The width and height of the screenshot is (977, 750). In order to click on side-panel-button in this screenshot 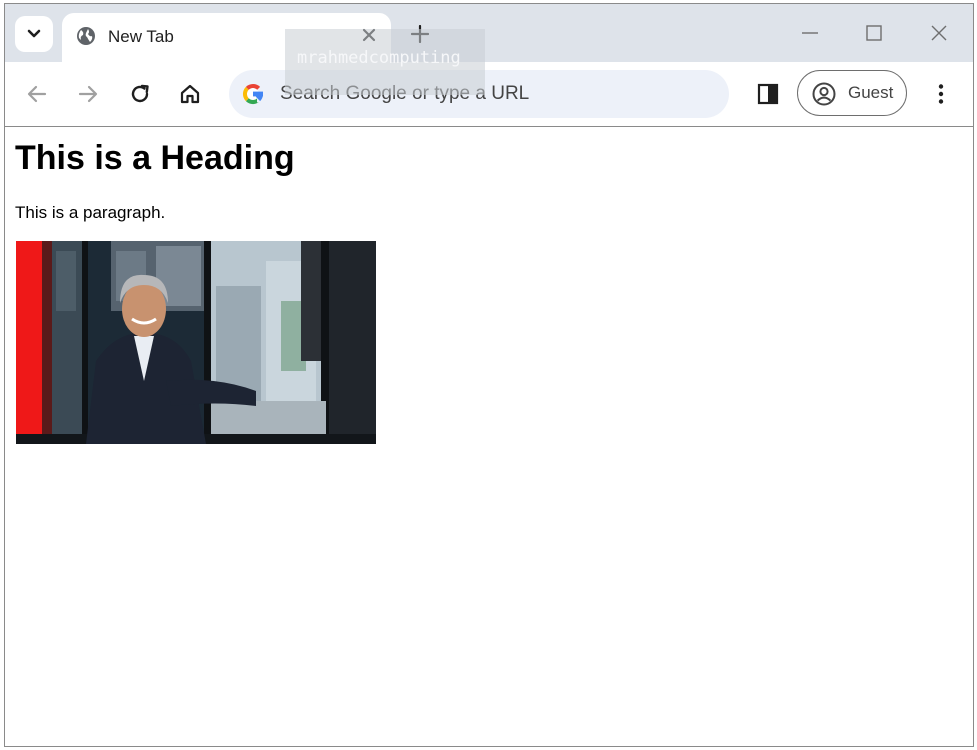, I will do `click(768, 94)`.